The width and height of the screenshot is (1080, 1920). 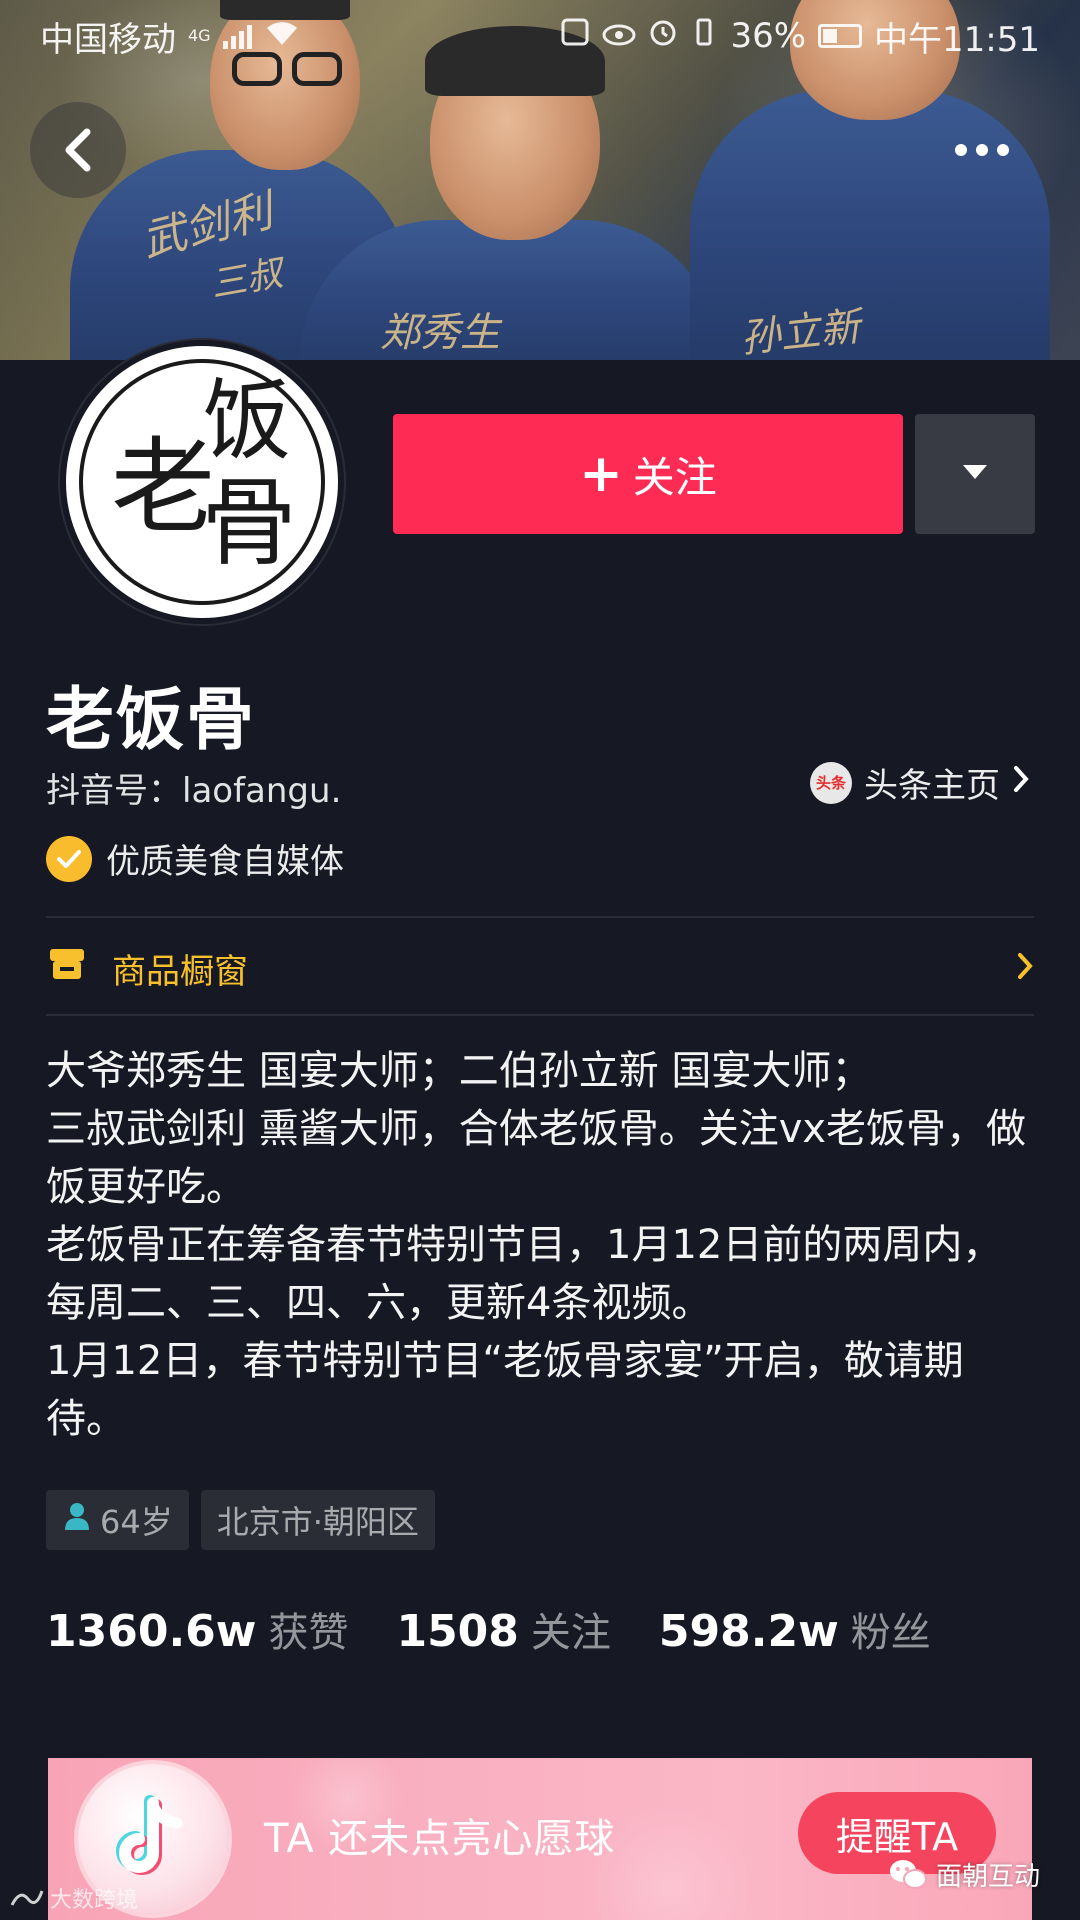 I want to click on shop-icon, so click(x=67, y=968).